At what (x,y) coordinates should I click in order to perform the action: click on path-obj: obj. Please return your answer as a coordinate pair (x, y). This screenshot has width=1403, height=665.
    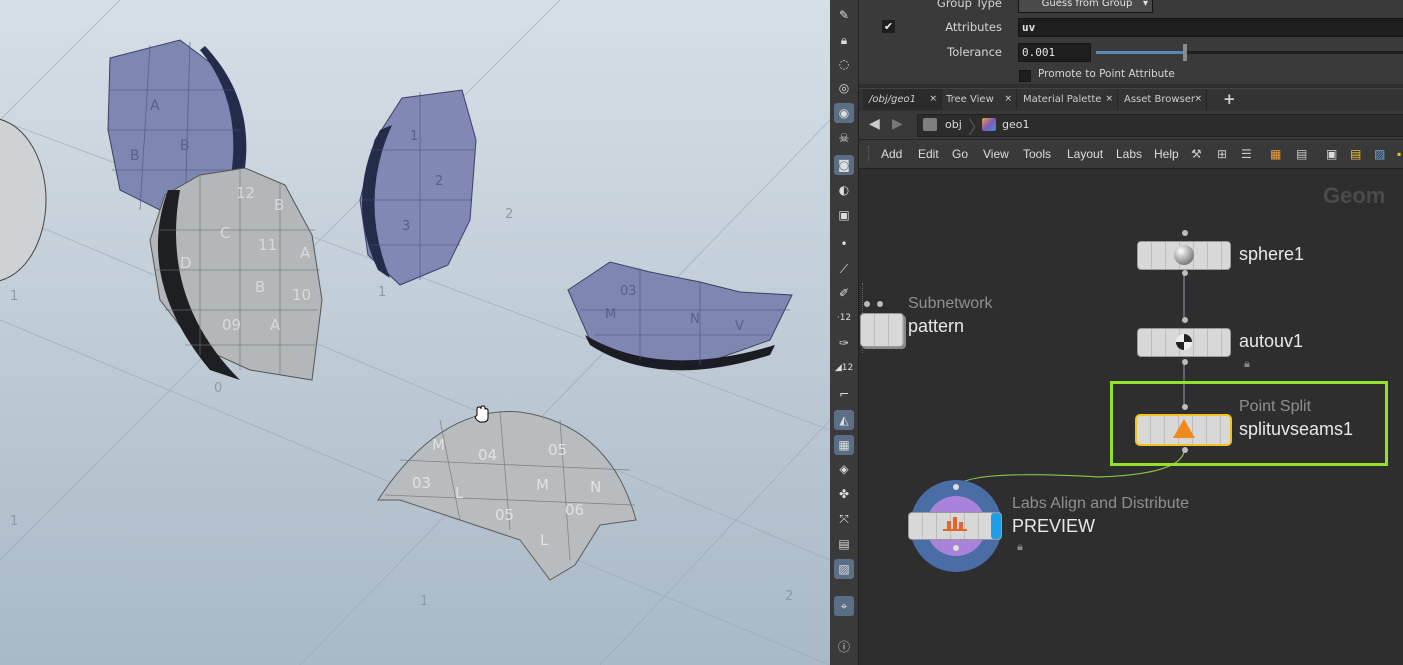
    Looking at the image, I should click on (953, 124).